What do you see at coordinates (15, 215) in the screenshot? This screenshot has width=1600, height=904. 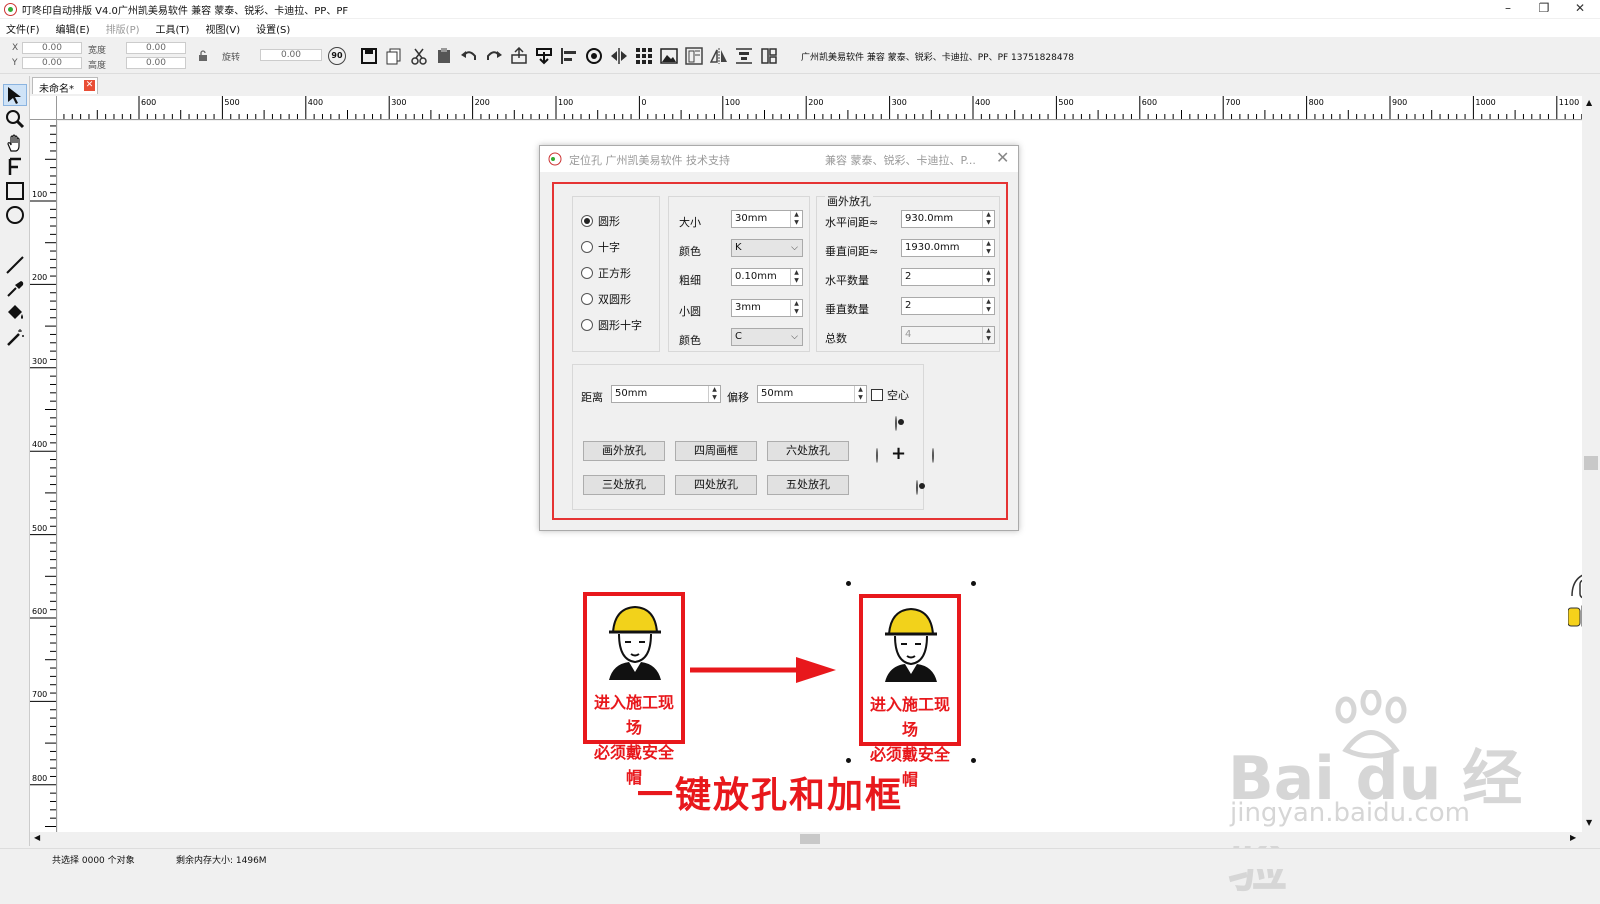 I see `ellipse-tool-icon` at bounding box center [15, 215].